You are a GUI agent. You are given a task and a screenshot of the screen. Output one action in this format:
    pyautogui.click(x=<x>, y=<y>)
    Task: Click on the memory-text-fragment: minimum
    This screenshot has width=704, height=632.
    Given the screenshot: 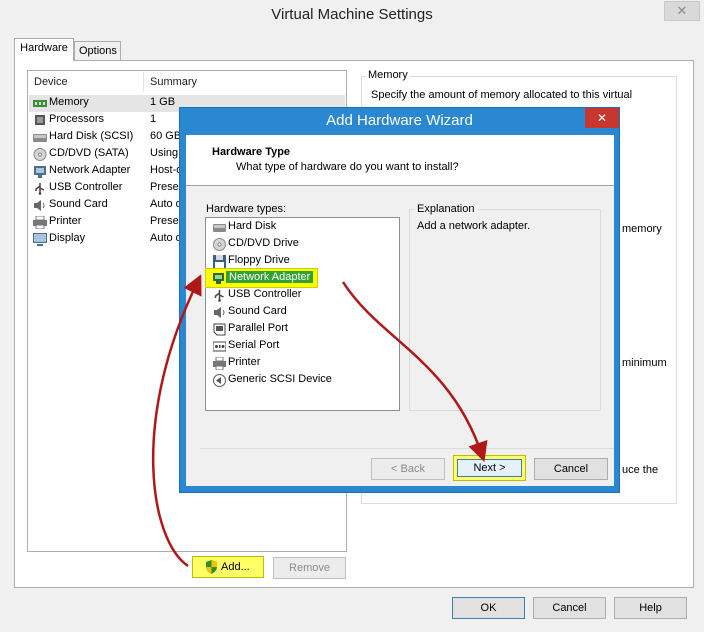 What is the action you would take?
    pyautogui.click(x=644, y=363)
    